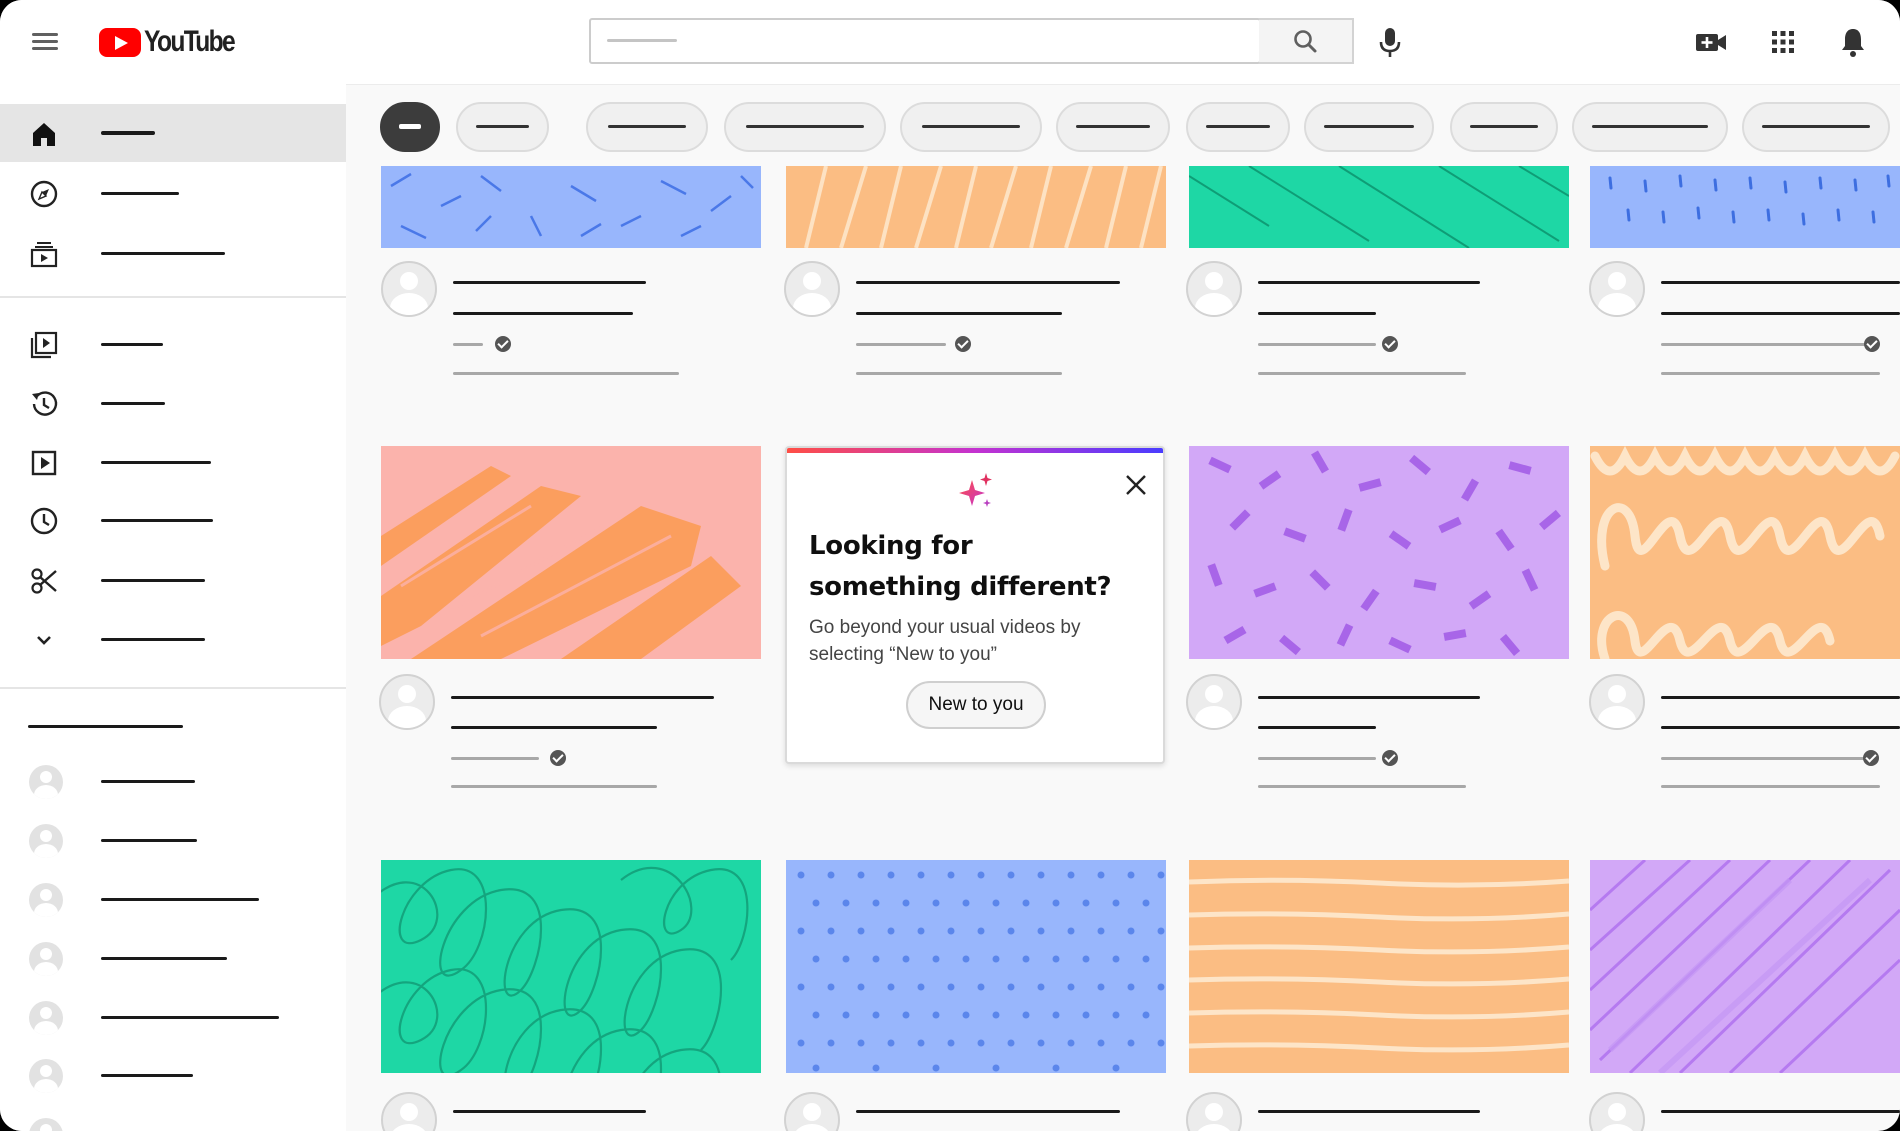 The height and width of the screenshot is (1131, 1900). I want to click on bell-icon, so click(1853, 42).